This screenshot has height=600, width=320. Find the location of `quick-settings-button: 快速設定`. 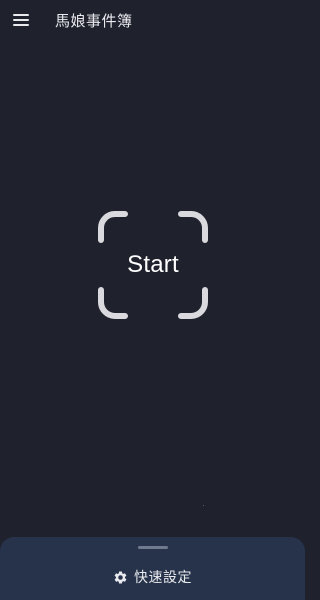

quick-settings-button: 快速設定 is located at coordinates (152, 577).